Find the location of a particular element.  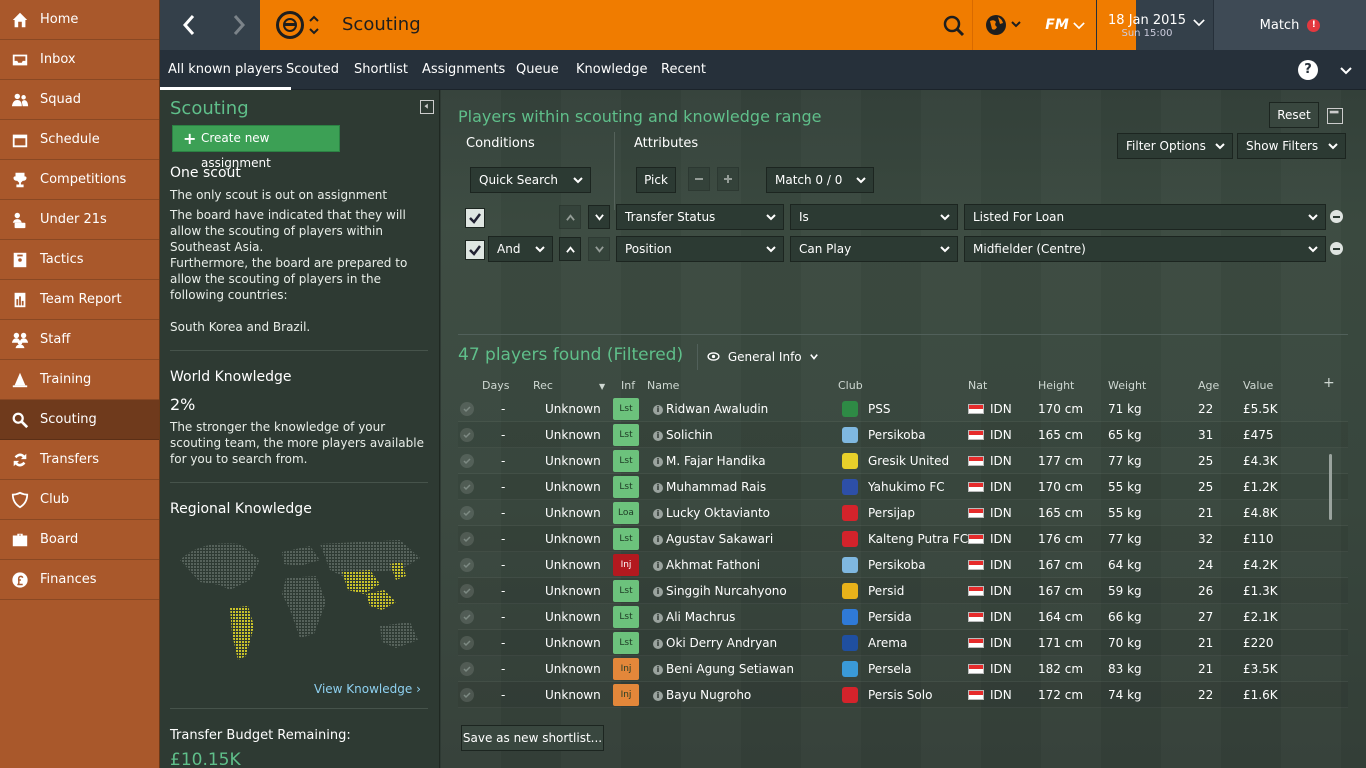

filter-options-dropdown: Filter Options is located at coordinates (1175, 146).